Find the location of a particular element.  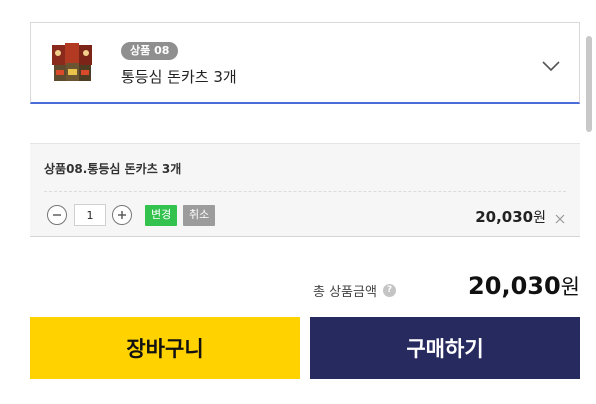

add-to-cart-button: 장바구니 is located at coordinates (165, 348).